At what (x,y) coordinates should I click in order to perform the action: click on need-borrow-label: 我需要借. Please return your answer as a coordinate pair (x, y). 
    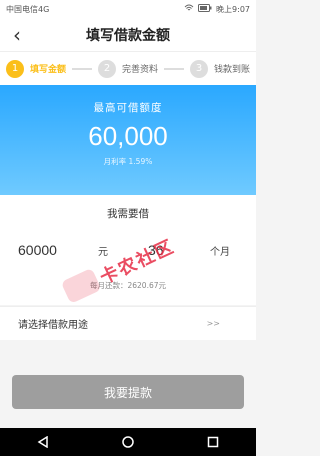
    Looking at the image, I should click on (128, 214).